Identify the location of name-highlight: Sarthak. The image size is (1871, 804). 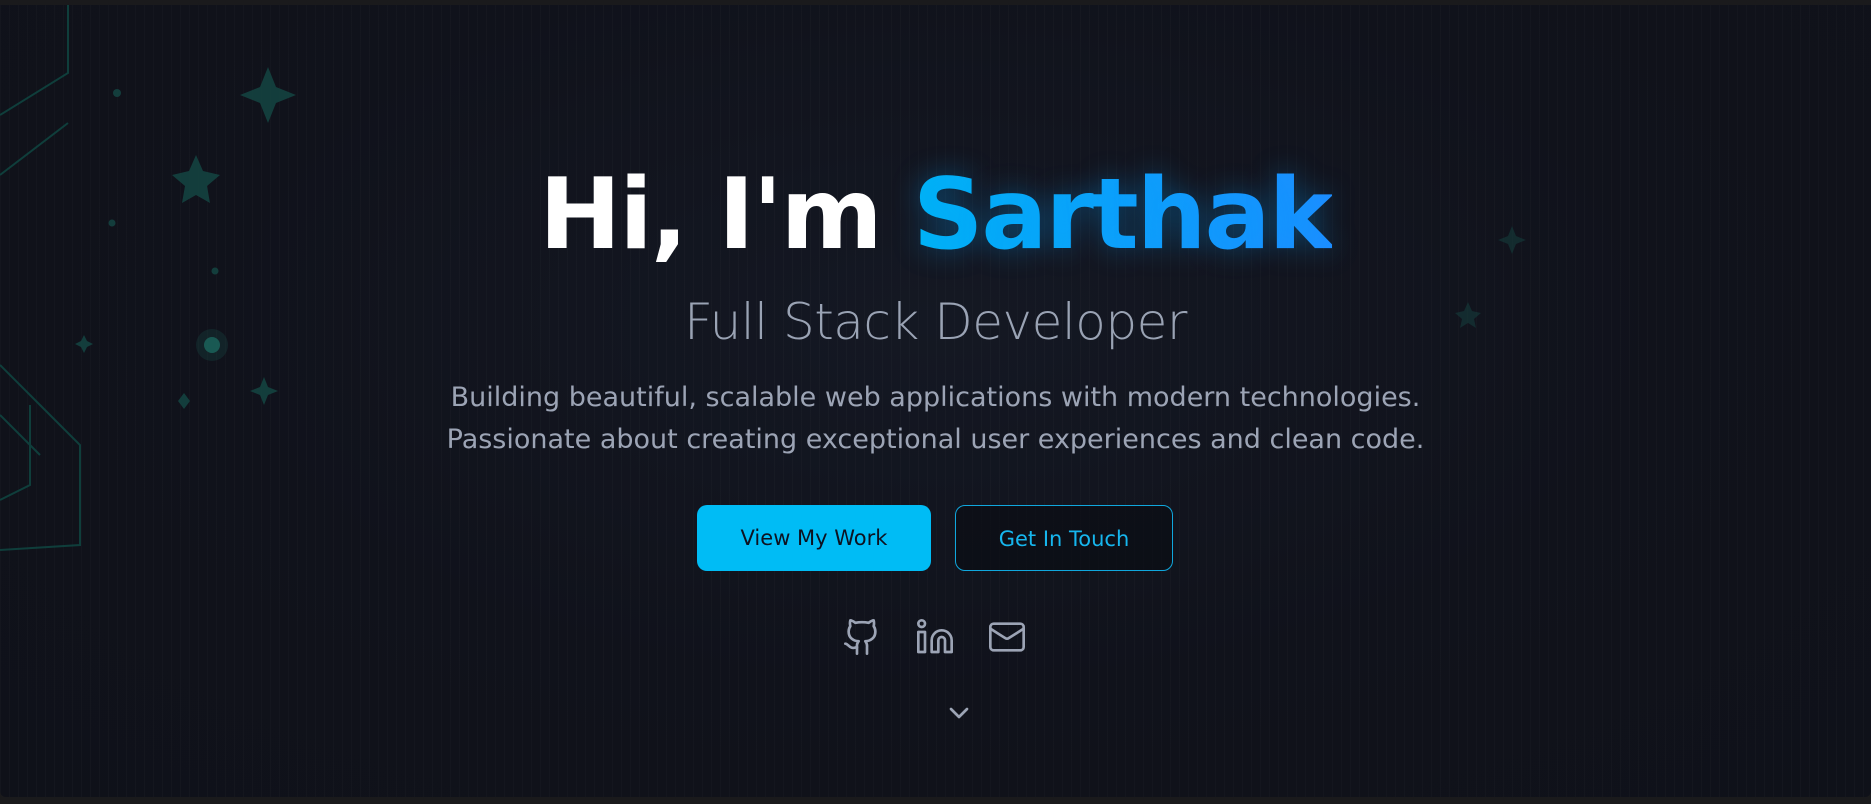
(1123, 215).